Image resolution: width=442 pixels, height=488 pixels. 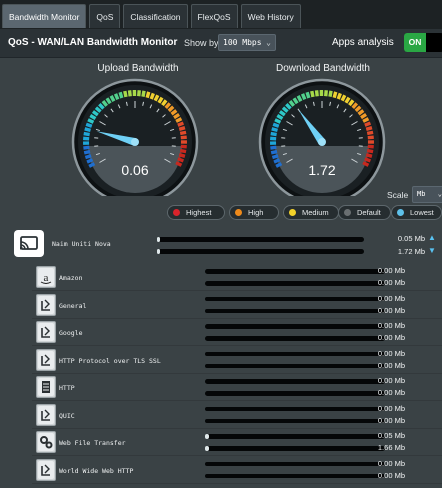 What do you see at coordinates (135, 137) in the screenshot?
I see `upload-gauge` at bounding box center [135, 137].